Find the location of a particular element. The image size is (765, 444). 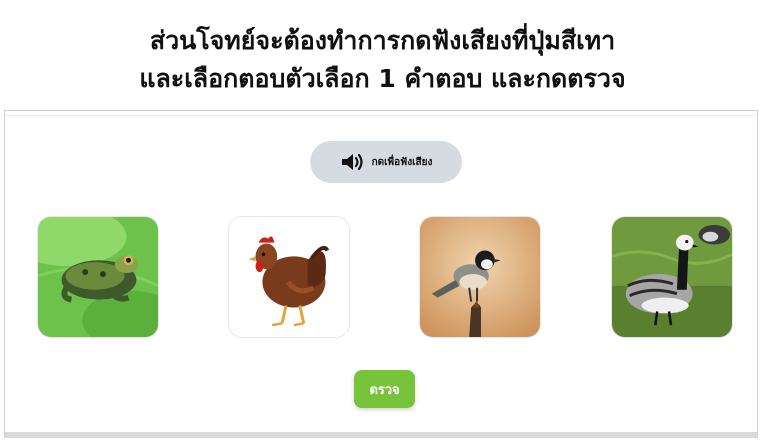

option-hen is located at coordinates (289, 277).